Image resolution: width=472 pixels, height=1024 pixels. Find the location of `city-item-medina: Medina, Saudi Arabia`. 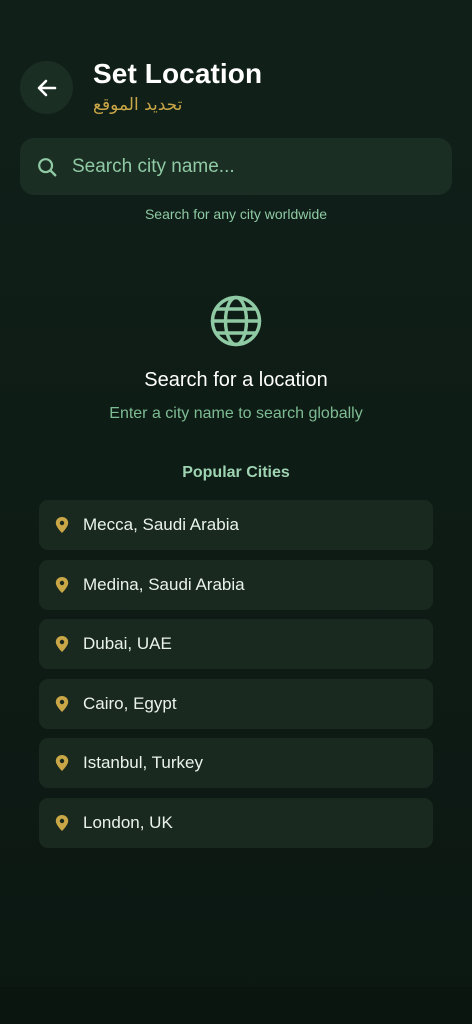

city-item-medina: Medina, Saudi Arabia is located at coordinates (236, 584).